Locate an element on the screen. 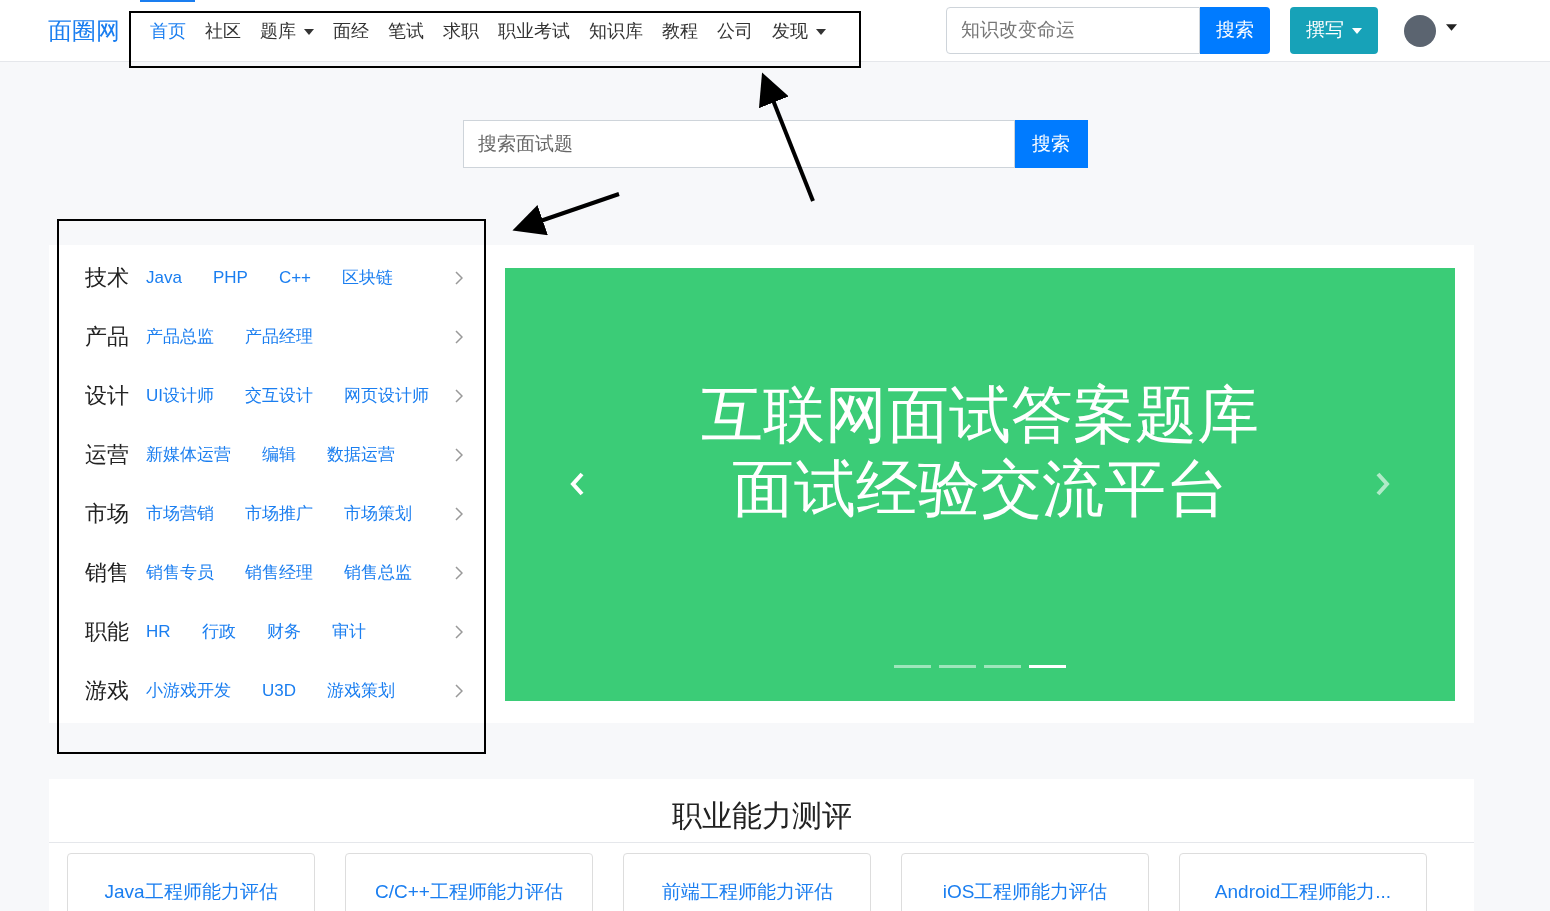  nav-link: 求职 is located at coordinates (460, 30).